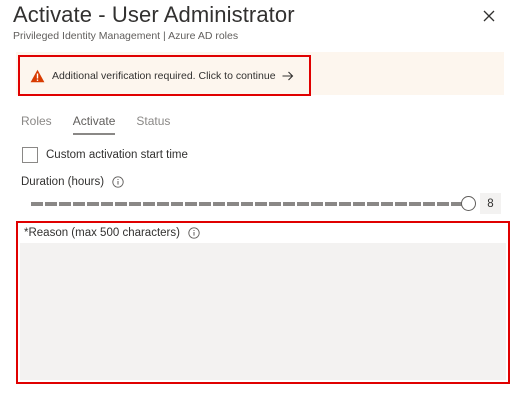 This screenshot has height=394, width=517. What do you see at coordinates (154, 14) in the screenshot?
I see `panel-title: Activate - User Administrator` at bounding box center [154, 14].